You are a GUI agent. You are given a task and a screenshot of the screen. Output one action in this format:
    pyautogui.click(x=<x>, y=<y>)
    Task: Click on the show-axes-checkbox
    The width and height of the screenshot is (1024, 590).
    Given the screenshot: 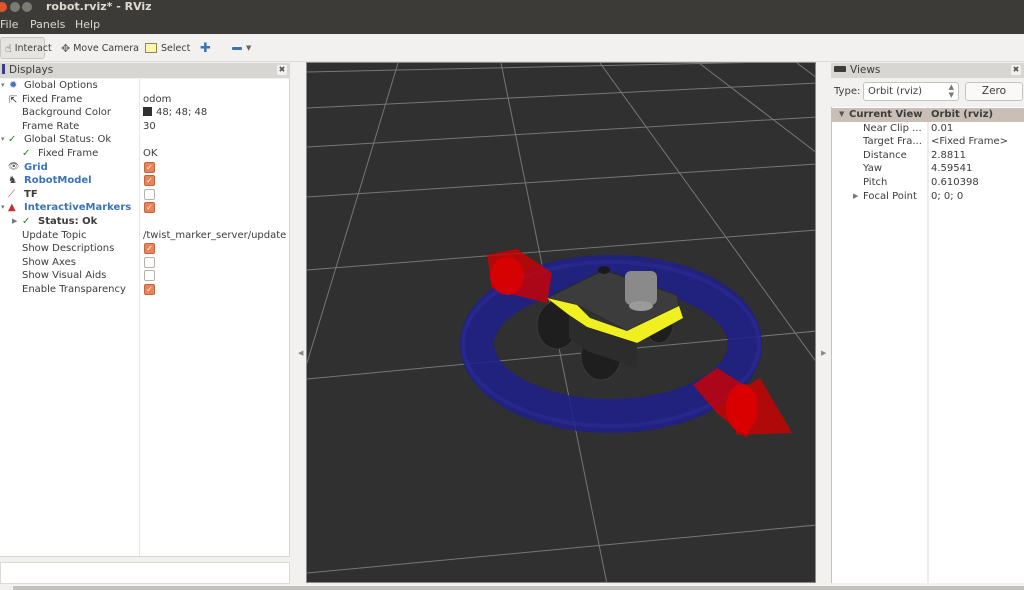 What is the action you would take?
    pyautogui.click(x=149, y=262)
    